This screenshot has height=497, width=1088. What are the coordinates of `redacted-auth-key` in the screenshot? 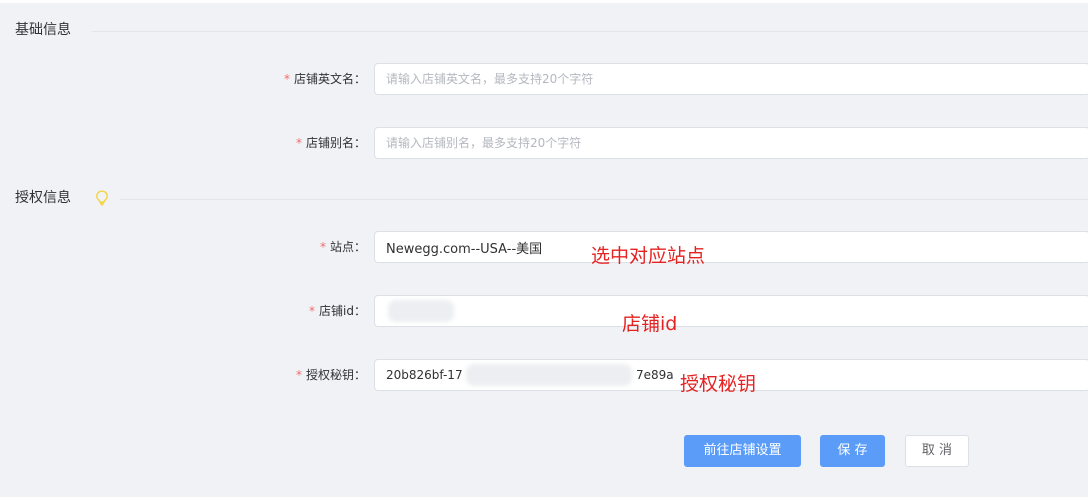 It's located at (549, 375).